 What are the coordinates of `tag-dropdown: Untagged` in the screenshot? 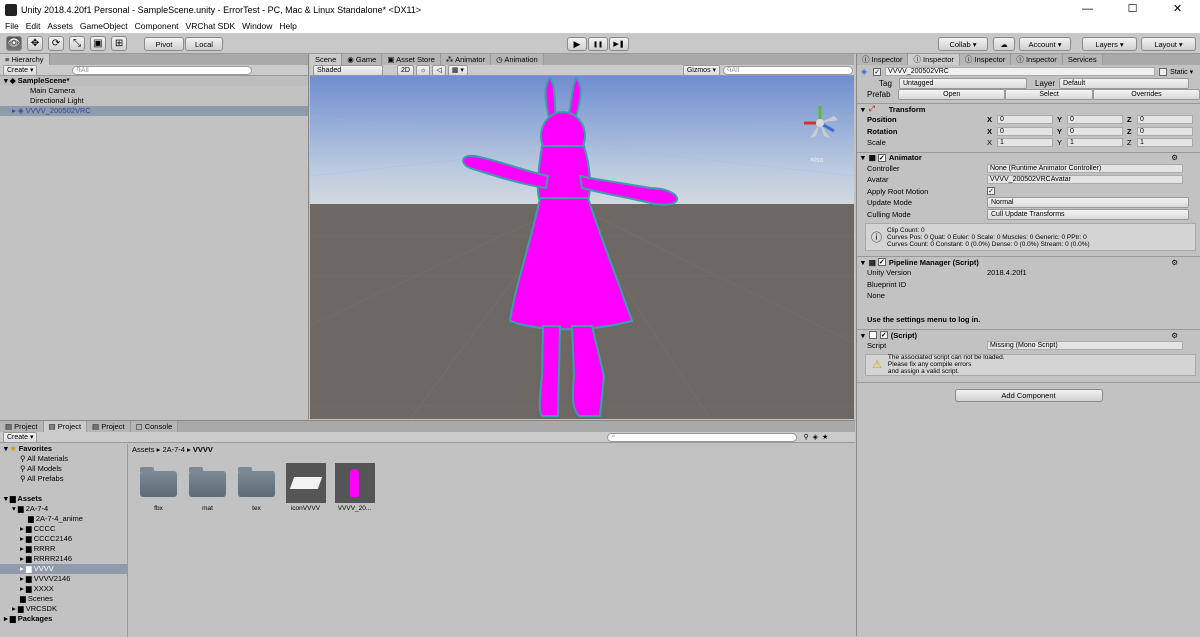 It's located at (963, 83).